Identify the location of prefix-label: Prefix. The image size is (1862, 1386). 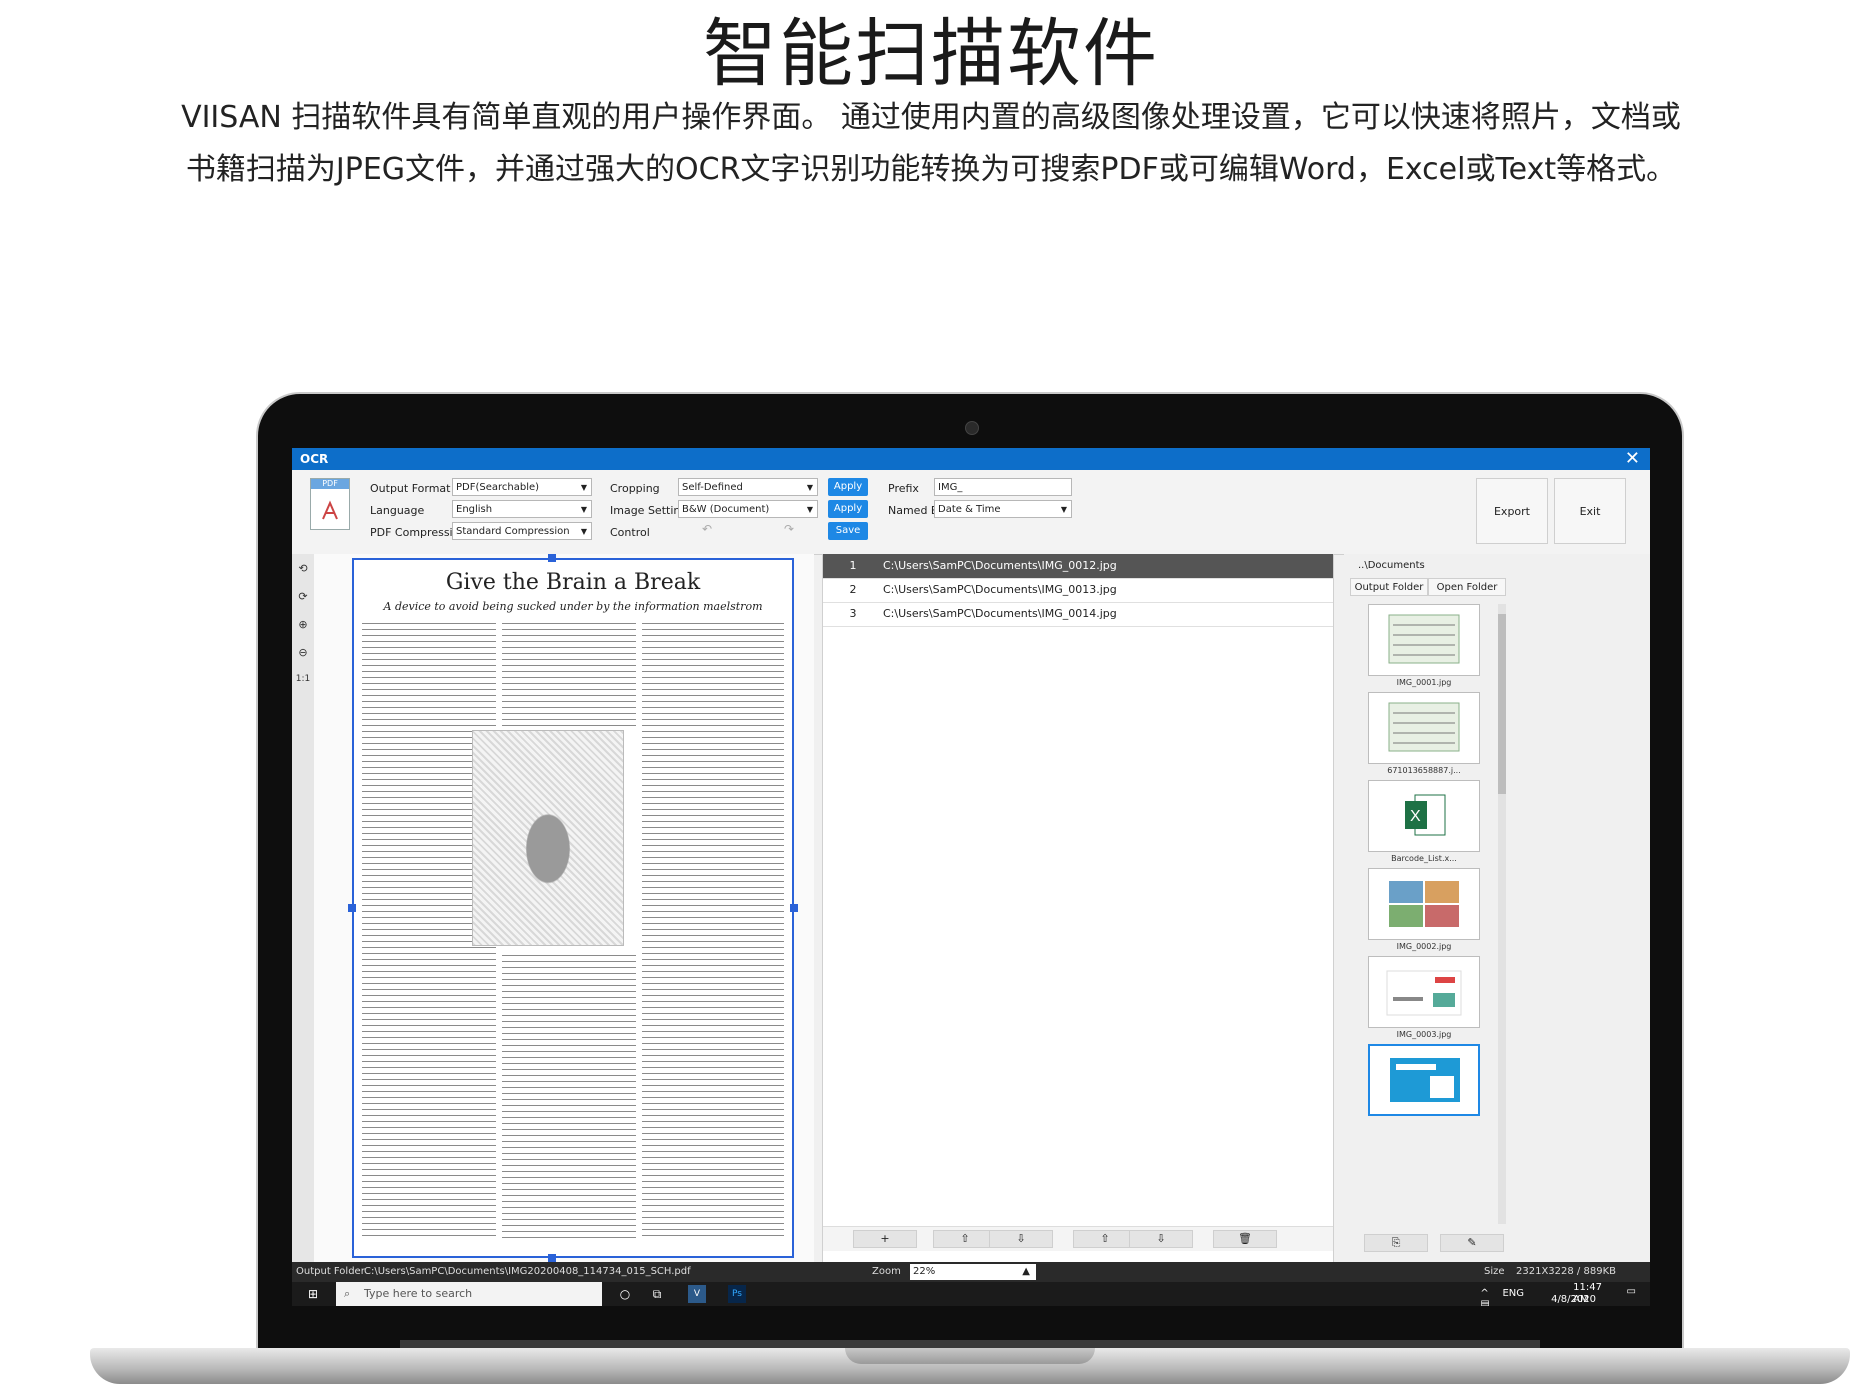
(903, 488).